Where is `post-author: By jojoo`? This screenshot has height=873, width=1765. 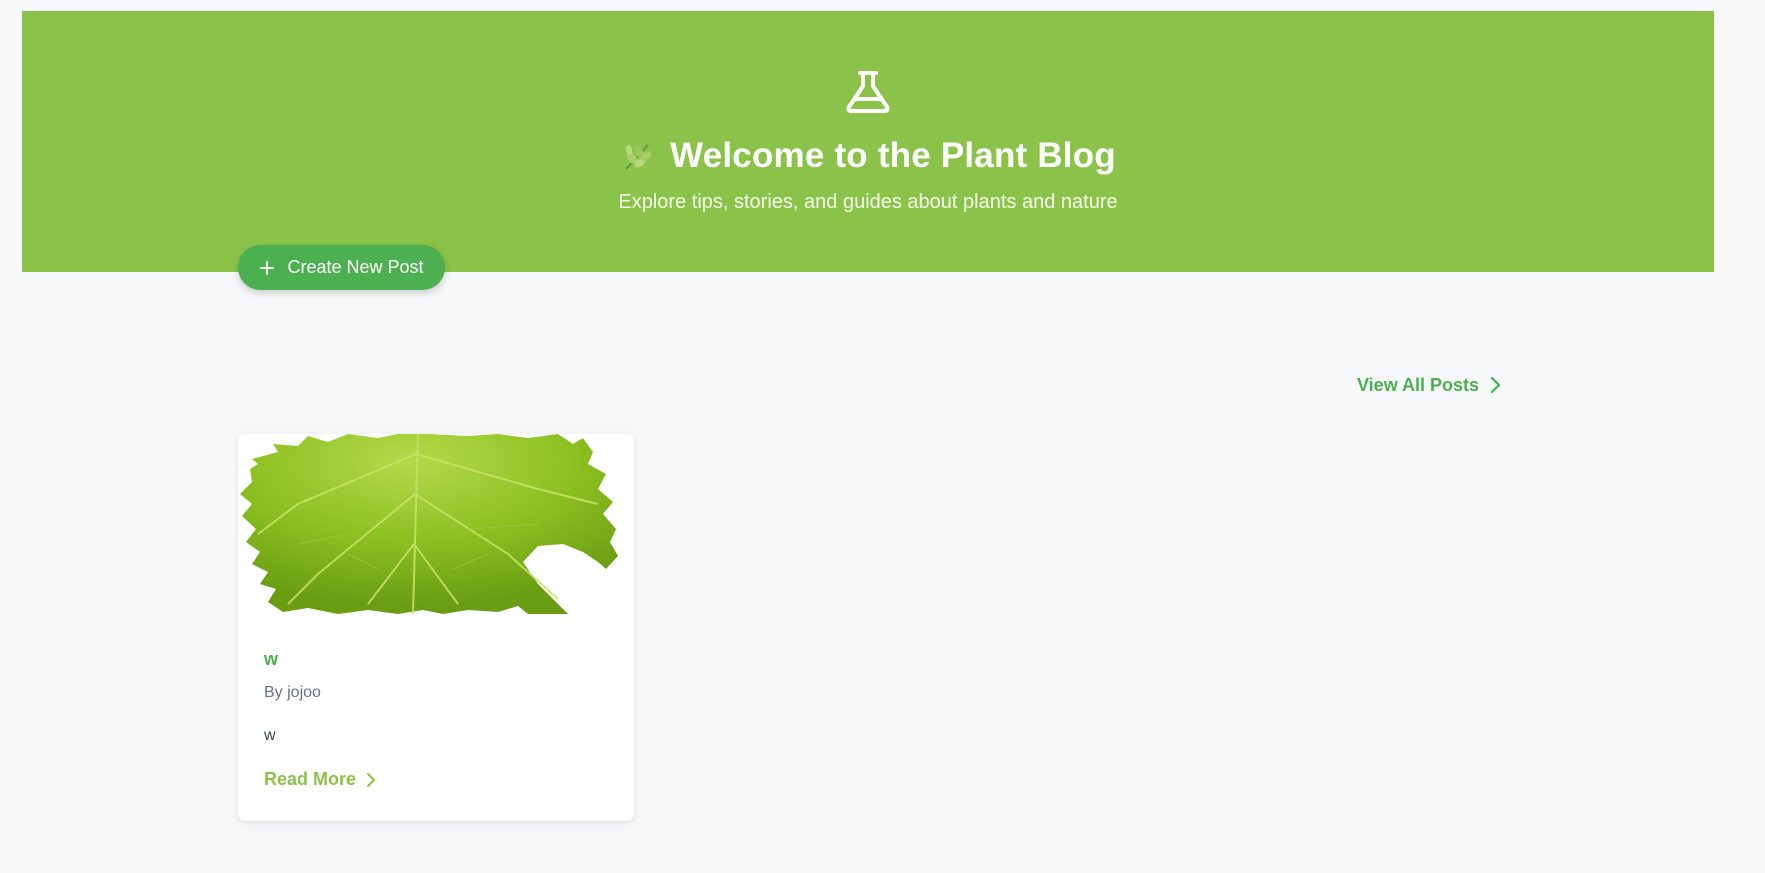 post-author: By jojoo is located at coordinates (292, 692).